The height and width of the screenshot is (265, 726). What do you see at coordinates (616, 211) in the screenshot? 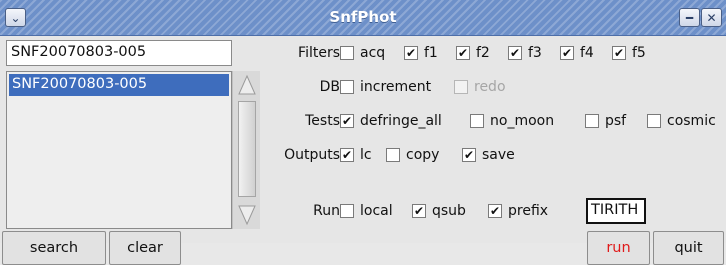
I see `prefix-input: TIRITH` at bounding box center [616, 211].